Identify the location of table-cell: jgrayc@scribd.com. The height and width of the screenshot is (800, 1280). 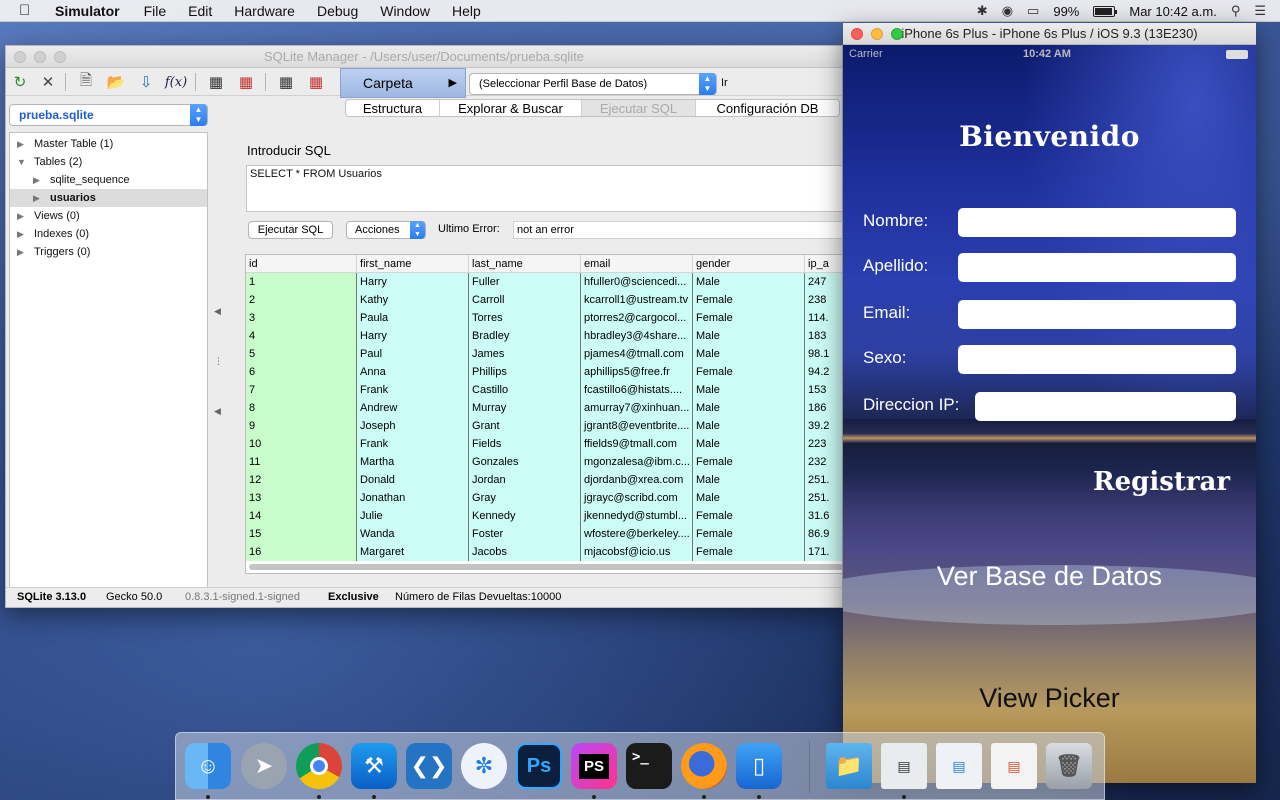
(637, 498).